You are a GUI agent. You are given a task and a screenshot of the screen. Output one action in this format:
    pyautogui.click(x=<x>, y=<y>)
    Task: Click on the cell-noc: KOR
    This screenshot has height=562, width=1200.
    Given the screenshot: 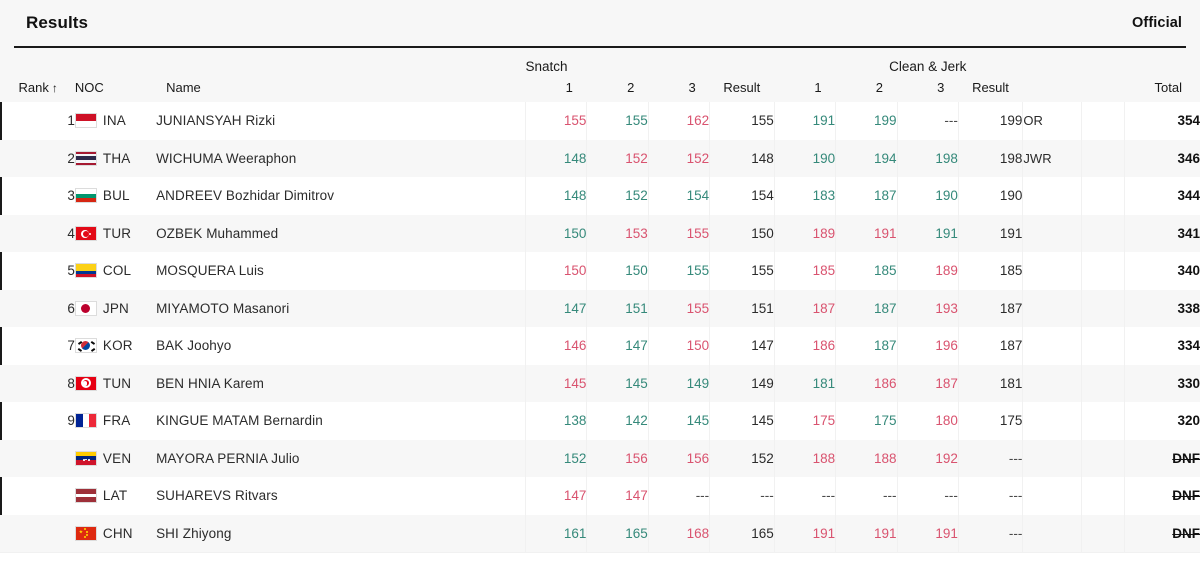 What is the action you would take?
    pyautogui.click(x=115, y=346)
    